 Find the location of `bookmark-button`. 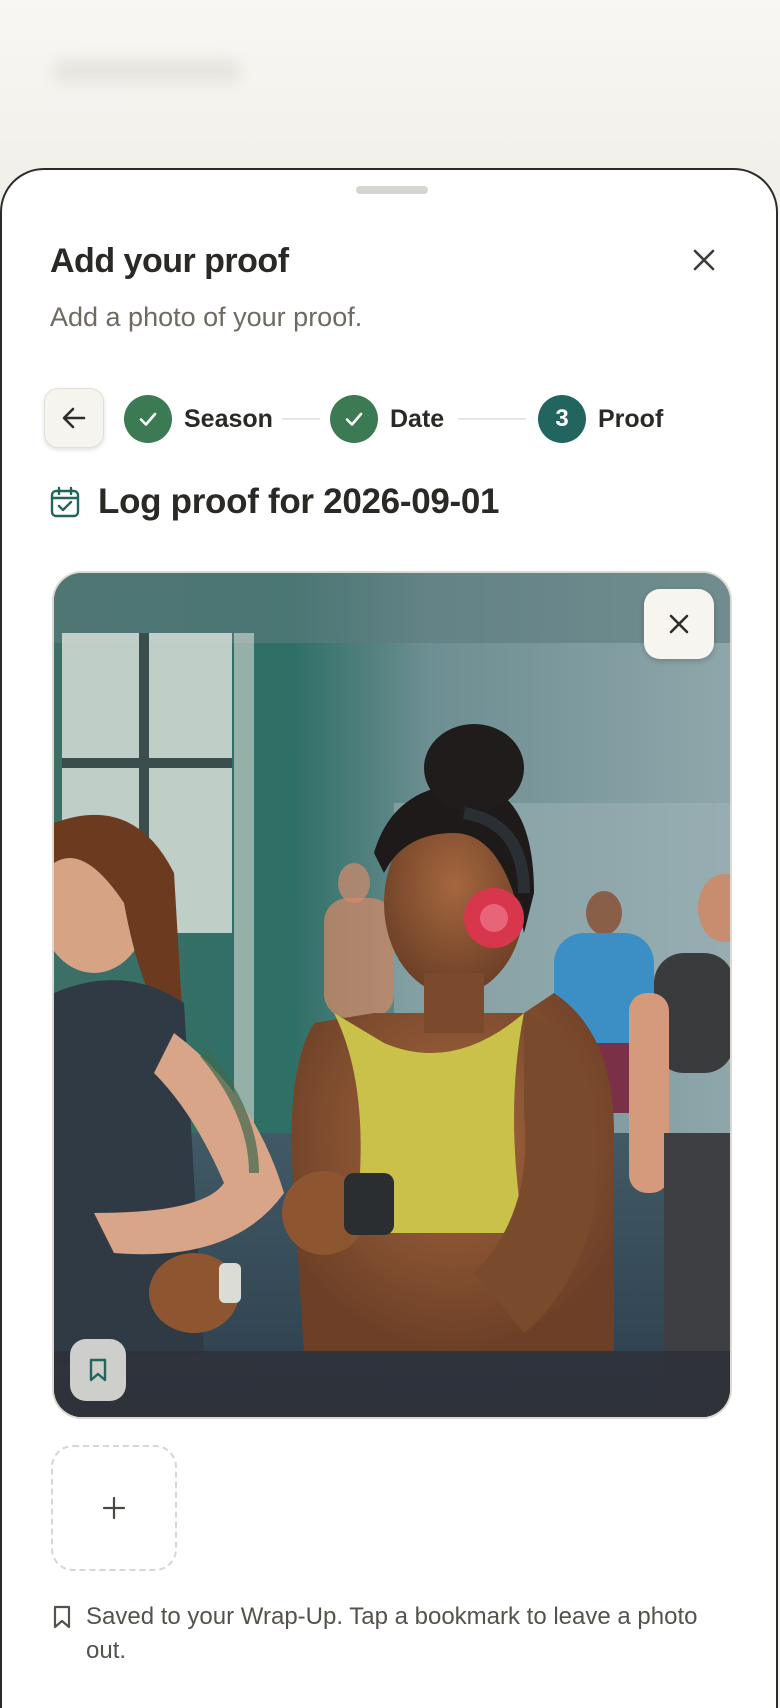

bookmark-button is located at coordinates (98, 1370).